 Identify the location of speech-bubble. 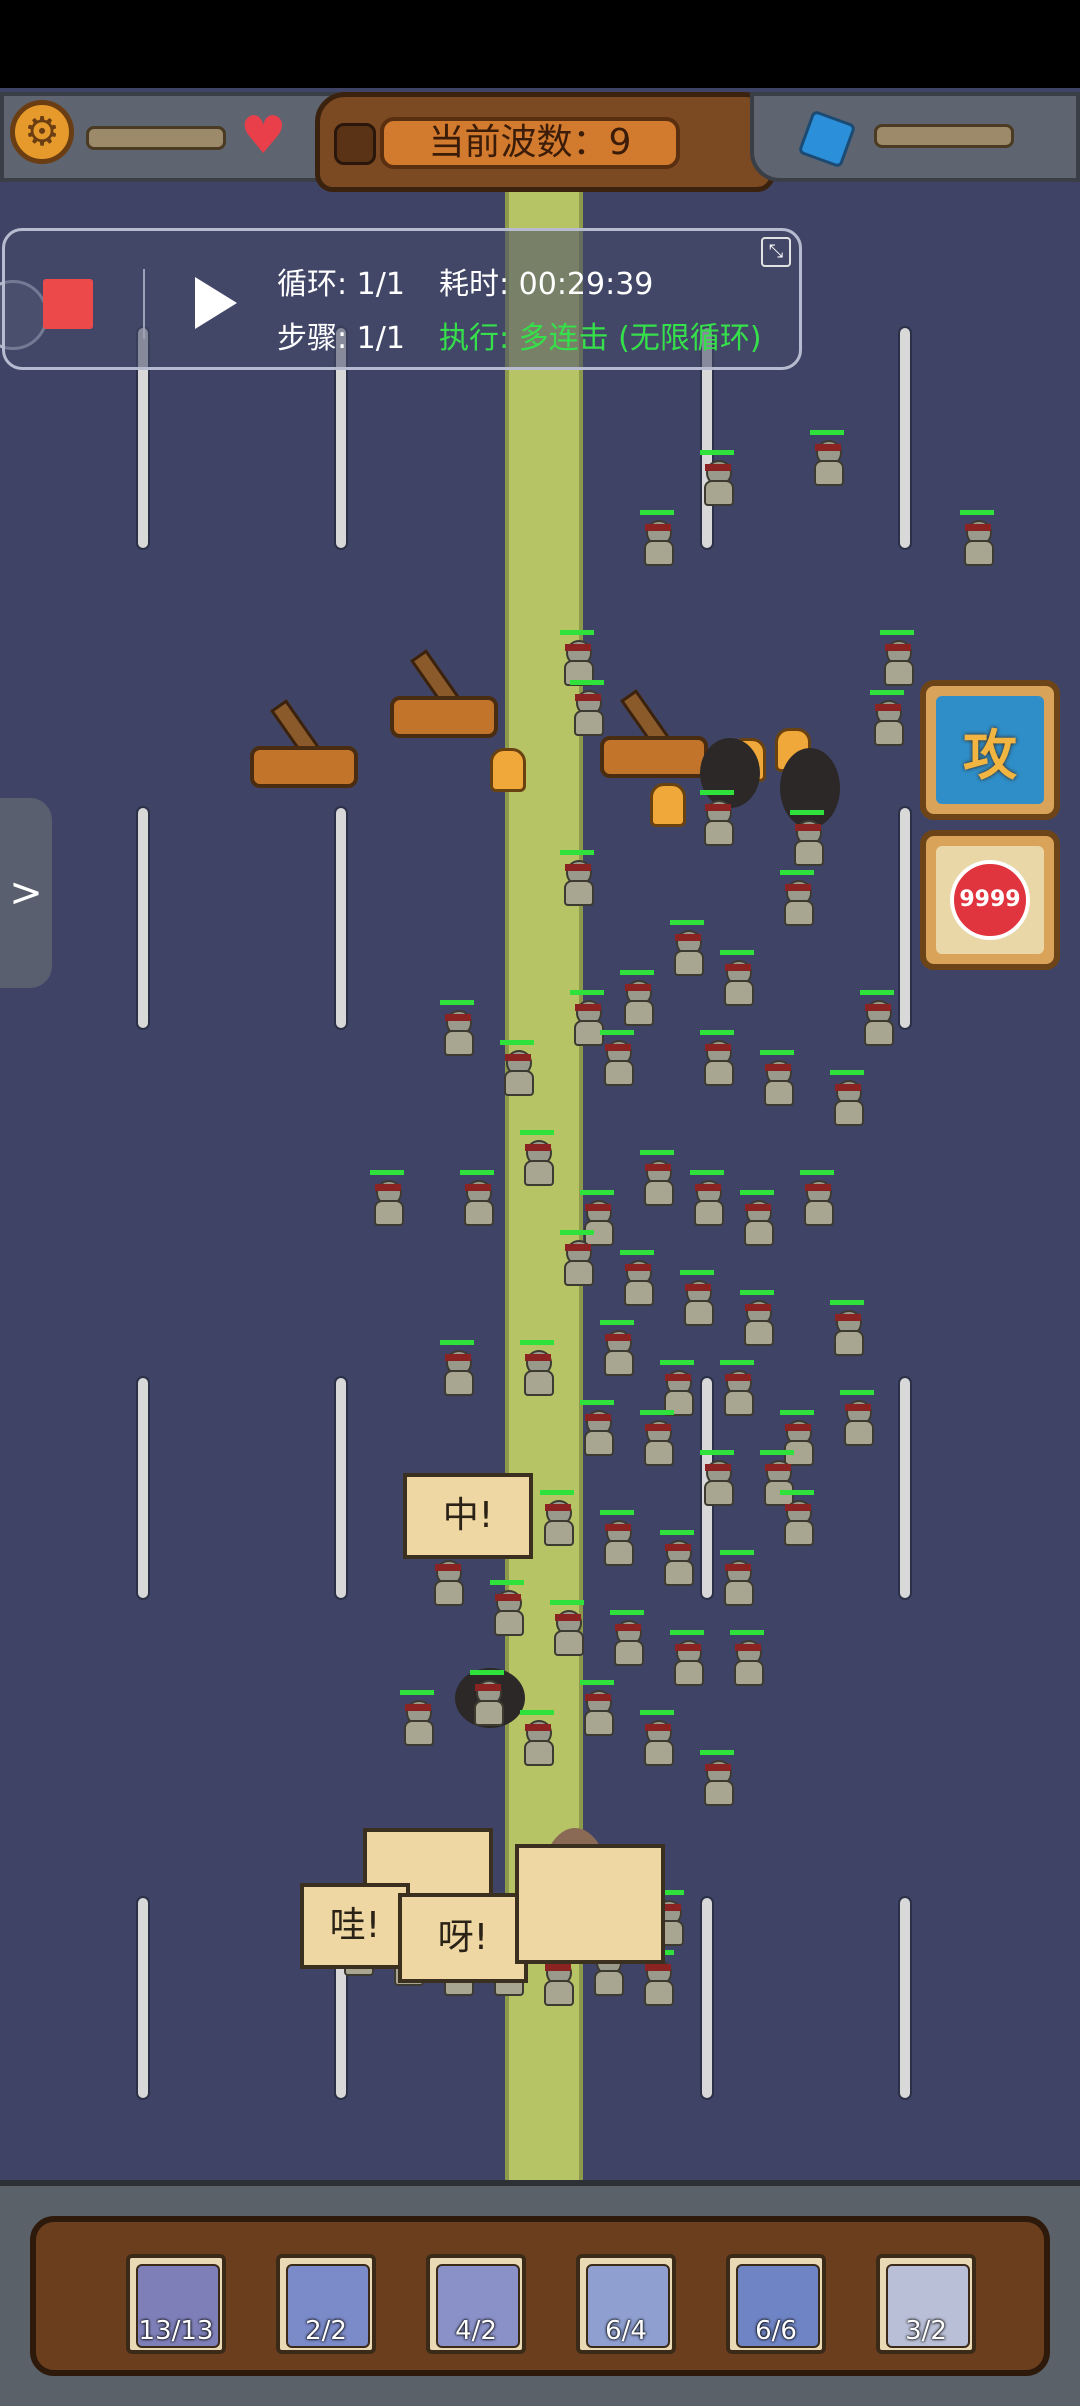
(590, 1904).